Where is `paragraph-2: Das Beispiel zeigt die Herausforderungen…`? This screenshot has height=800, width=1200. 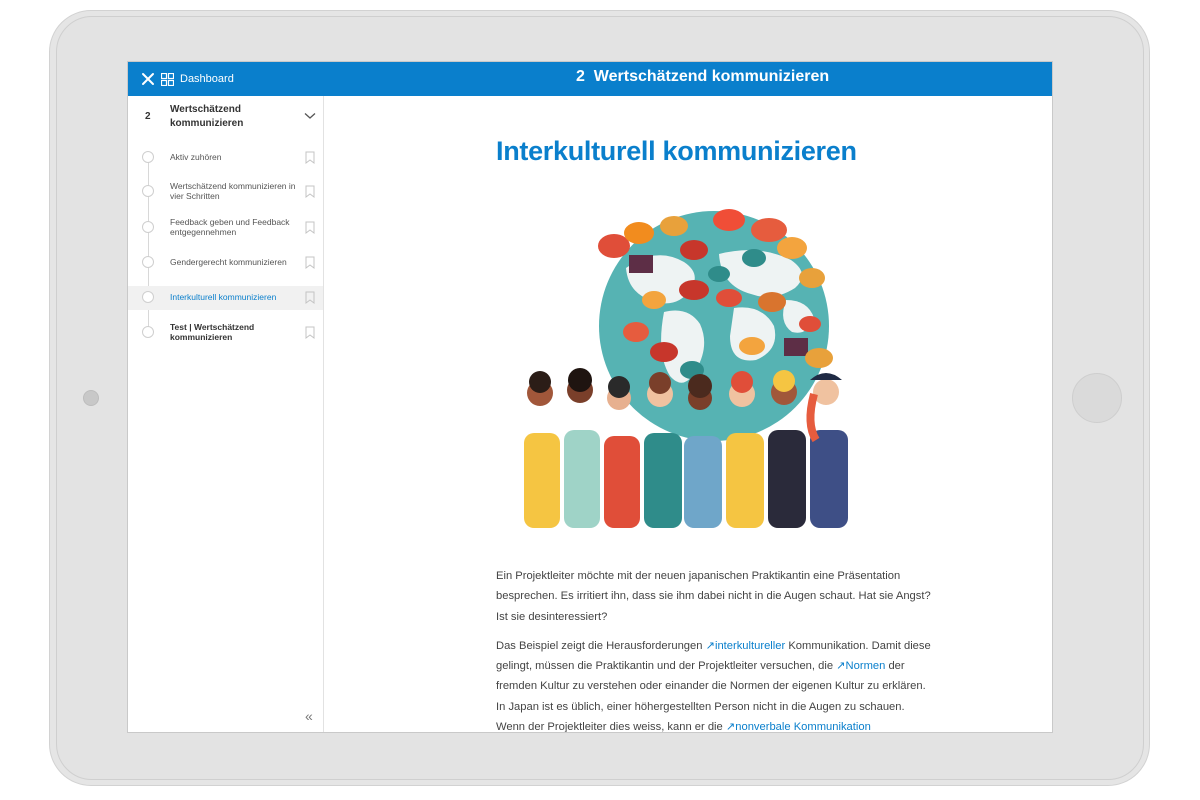 paragraph-2: Das Beispiel zeigt die Herausforderungen… is located at coordinates (716, 684).